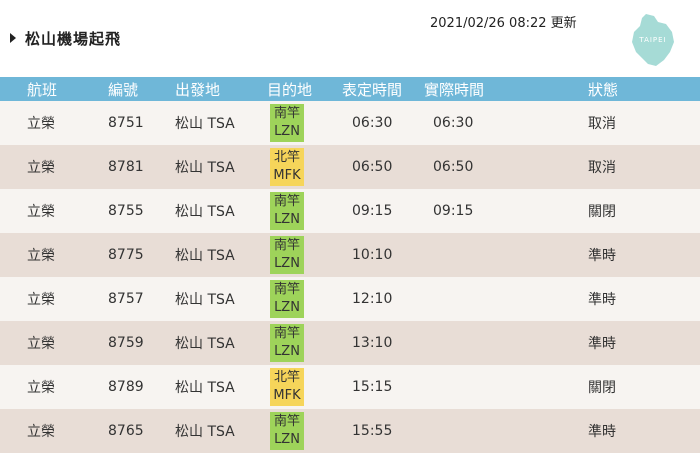  What do you see at coordinates (503, 23) in the screenshot?
I see `last-updated-text: 2021/02/26 08:22 更新` at bounding box center [503, 23].